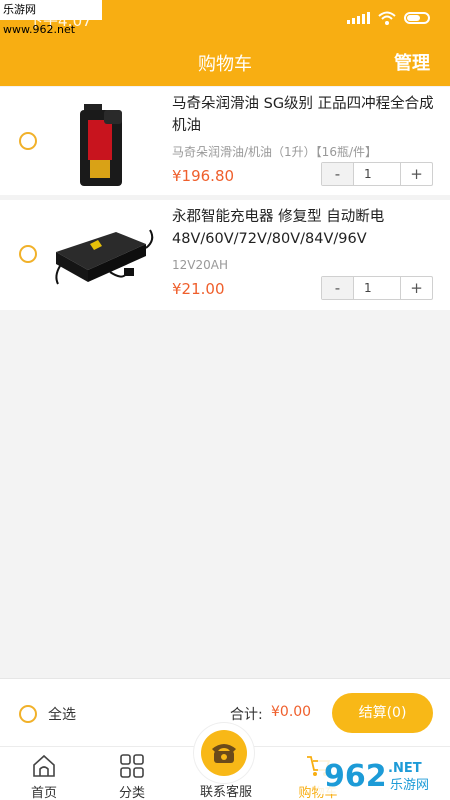 This screenshot has width=450, height=800. Describe the element at coordinates (198, 289) in the screenshot. I see `product-price: ¥21.00` at that location.